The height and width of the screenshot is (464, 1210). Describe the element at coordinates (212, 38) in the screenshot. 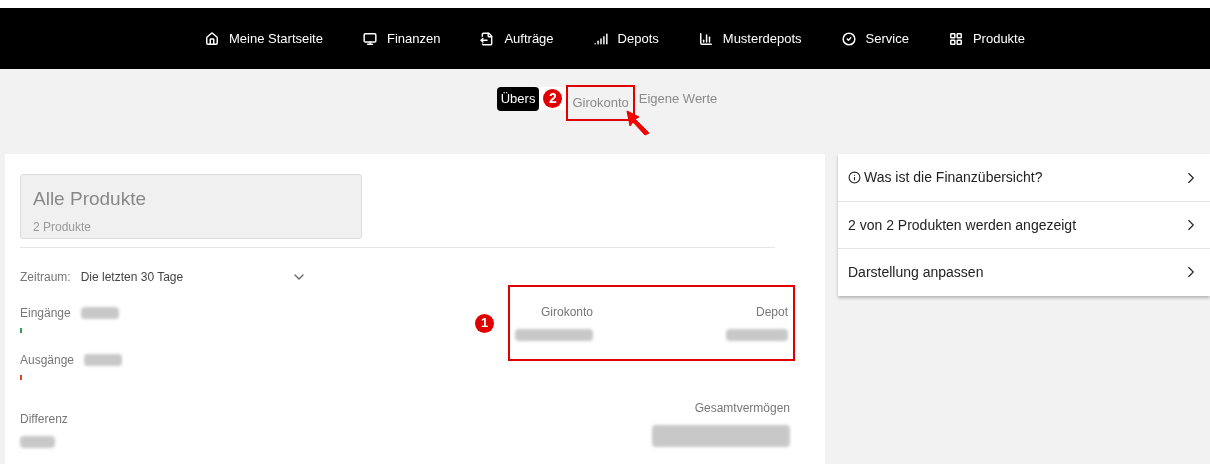

I see `home-icon` at that location.